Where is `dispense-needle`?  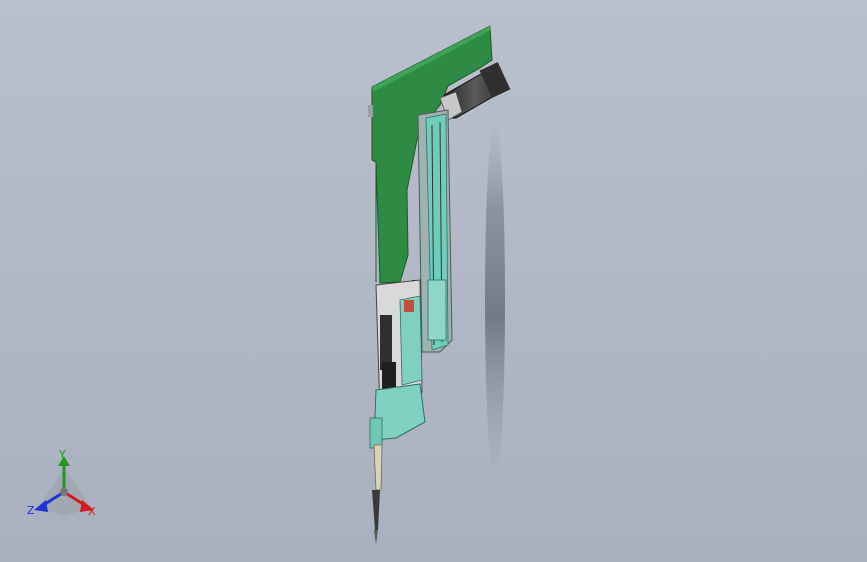 dispense-needle is located at coordinates (377, 494).